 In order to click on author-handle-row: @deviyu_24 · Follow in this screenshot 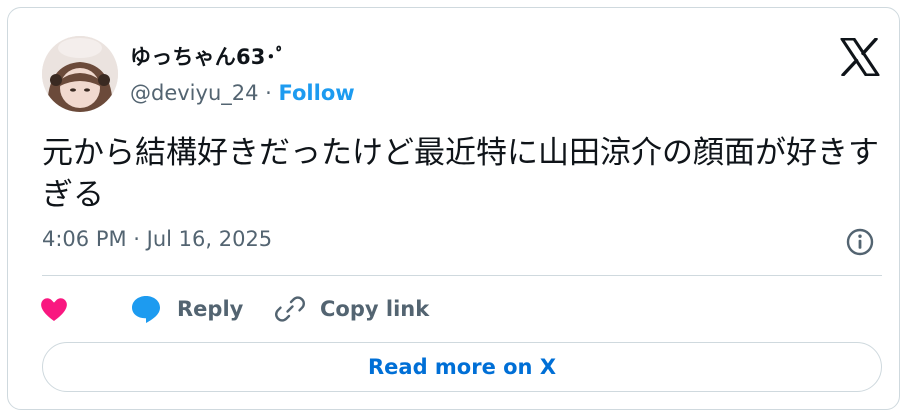, I will do `click(242, 93)`.